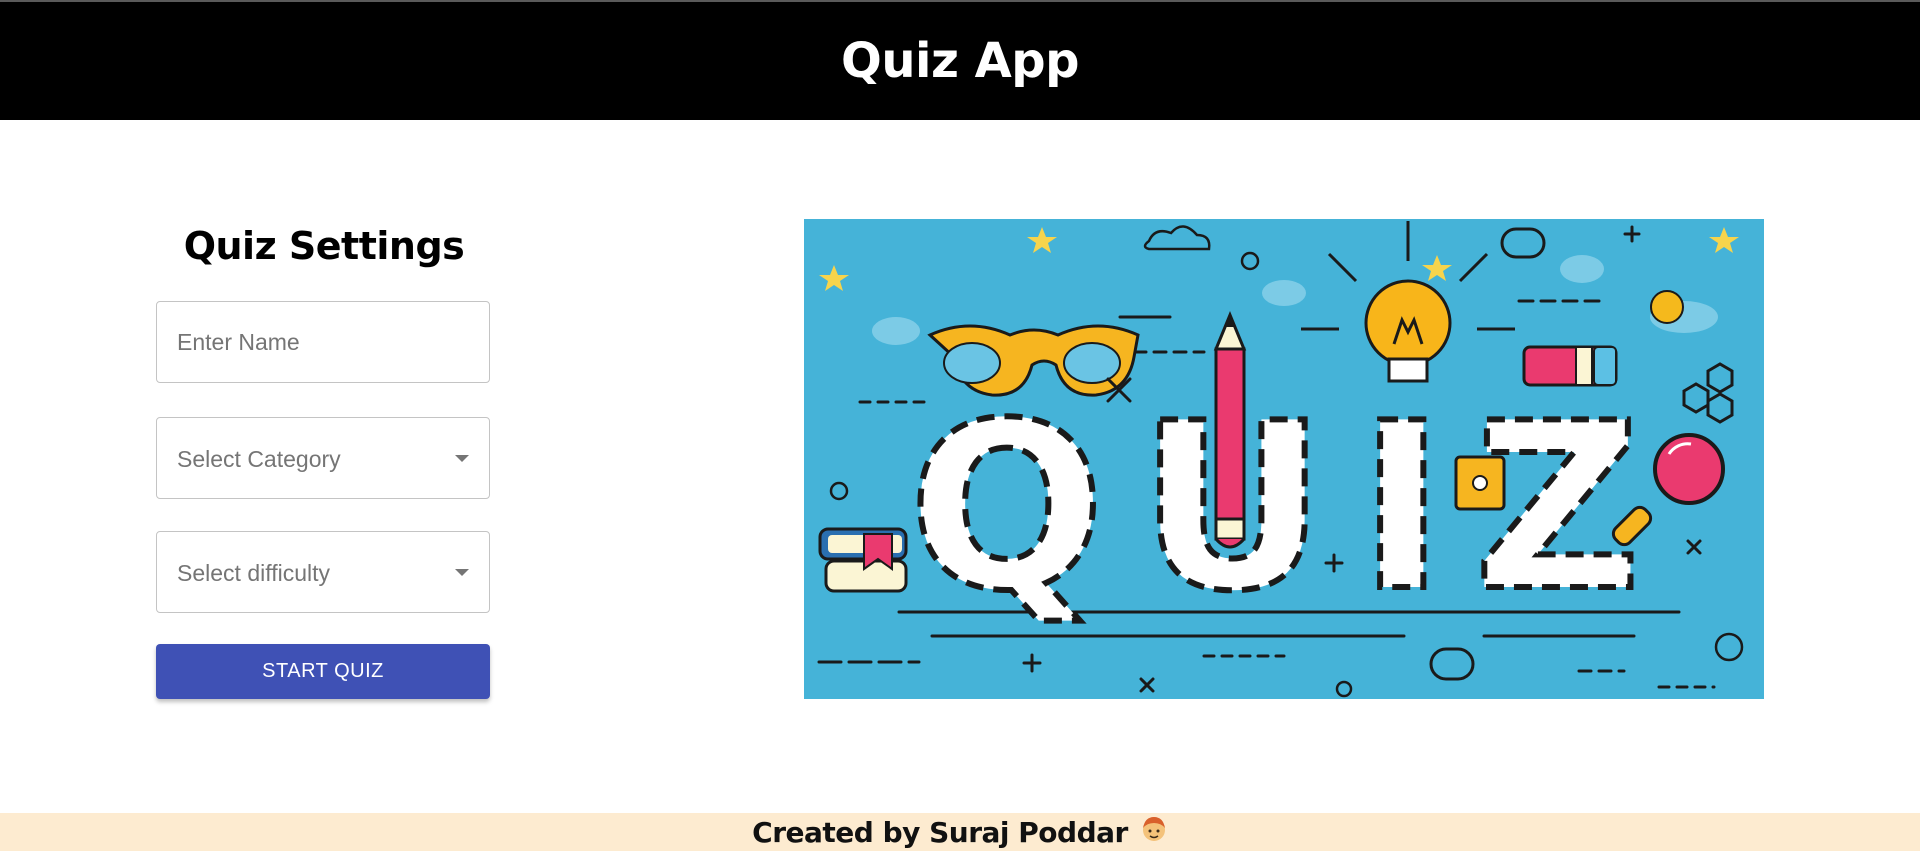 This screenshot has width=1920, height=851. I want to click on settings-title: Quiz Settings, so click(324, 246).